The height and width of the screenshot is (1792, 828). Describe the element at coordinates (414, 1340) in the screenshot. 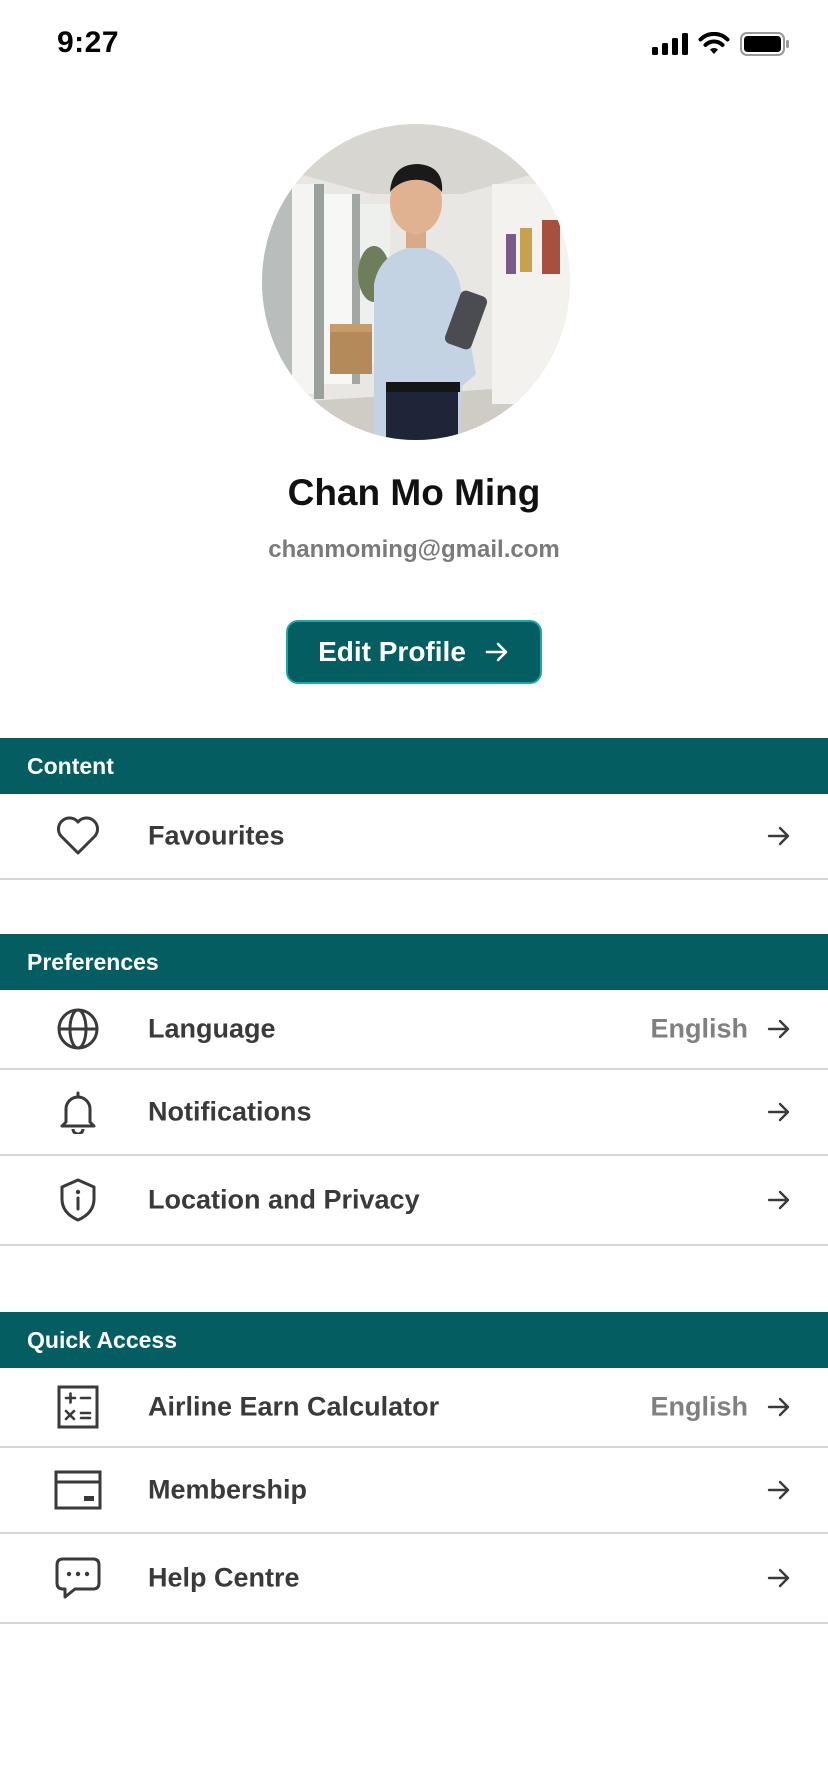

I see `section-header-quick-access: Quick Access` at that location.